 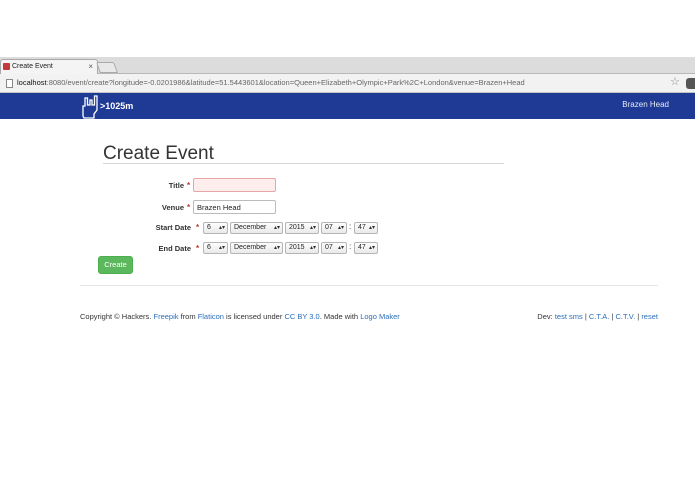 What do you see at coordinates (334, 248) in the screenshot?
I see `end-hour-select: 07 ▴▾` at bounding box center [334, 248].